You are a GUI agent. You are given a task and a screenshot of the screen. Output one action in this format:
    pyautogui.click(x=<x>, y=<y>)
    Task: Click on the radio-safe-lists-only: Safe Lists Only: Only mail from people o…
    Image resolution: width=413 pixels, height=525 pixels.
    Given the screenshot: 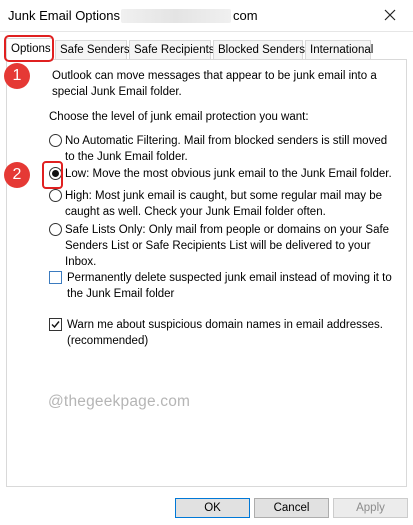 What is the action you would take?
    pyautogui.click(x=224, y=246)
    